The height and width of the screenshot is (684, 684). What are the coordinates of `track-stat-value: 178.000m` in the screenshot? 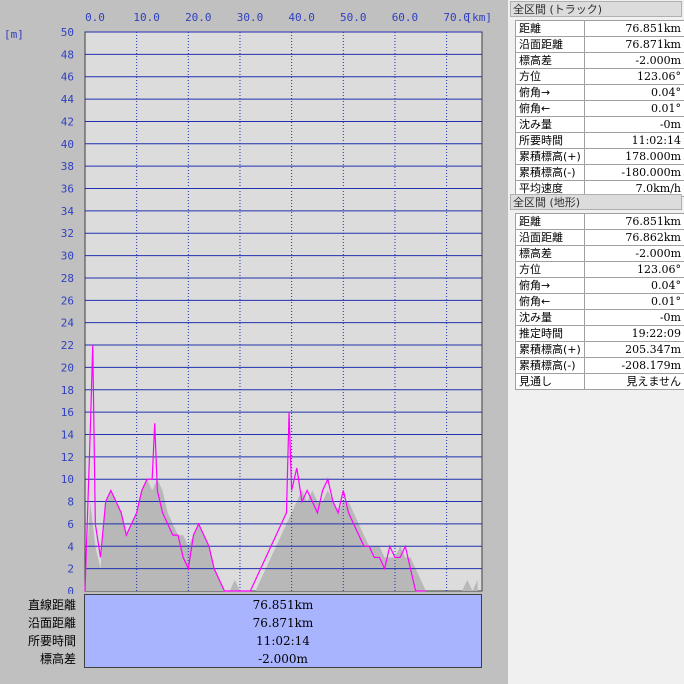 It's located at (633, 156).